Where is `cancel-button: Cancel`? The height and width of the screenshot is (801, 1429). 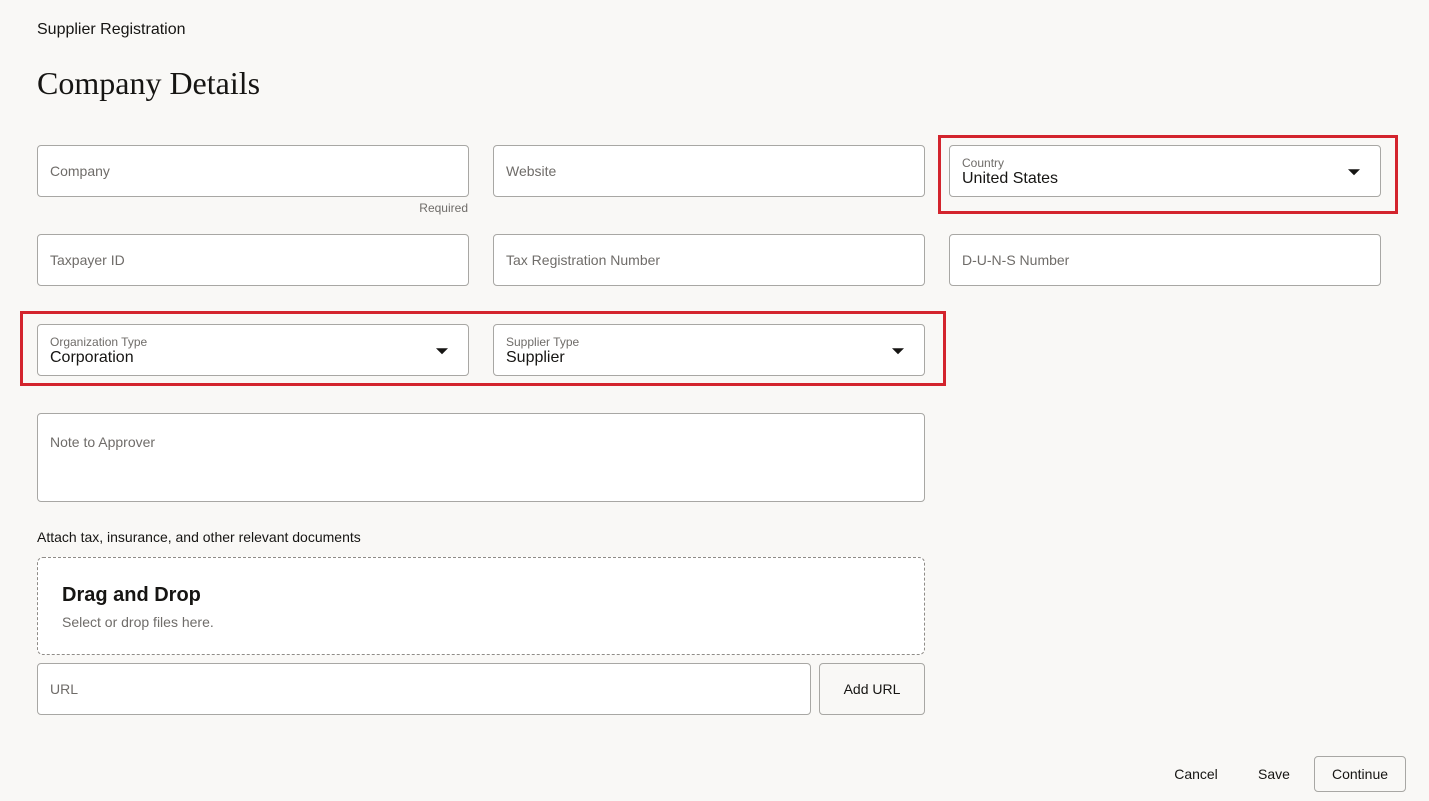 cancel-button: Cancel is located at coordinates (1196, 774).